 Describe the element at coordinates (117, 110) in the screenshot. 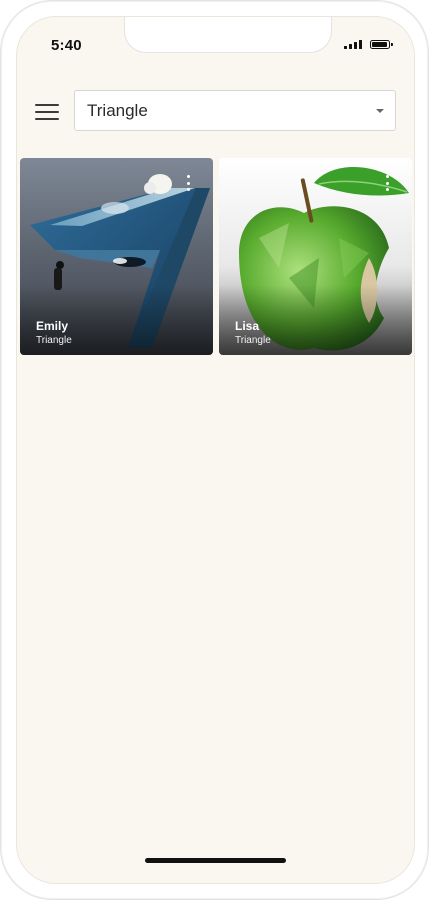

I see `dropdown-value: Triangle` at that location.